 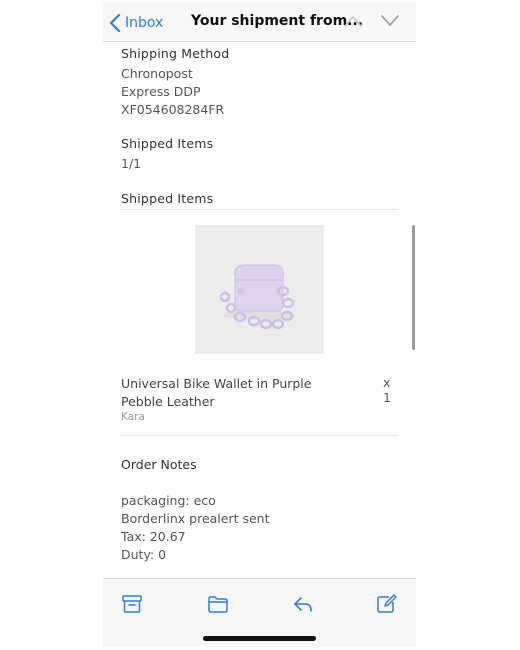 What do you see at coordinates (159, 464) in the screenshot?
I see `order-notes-title: Order Notes` at bounding box center [159, 464].